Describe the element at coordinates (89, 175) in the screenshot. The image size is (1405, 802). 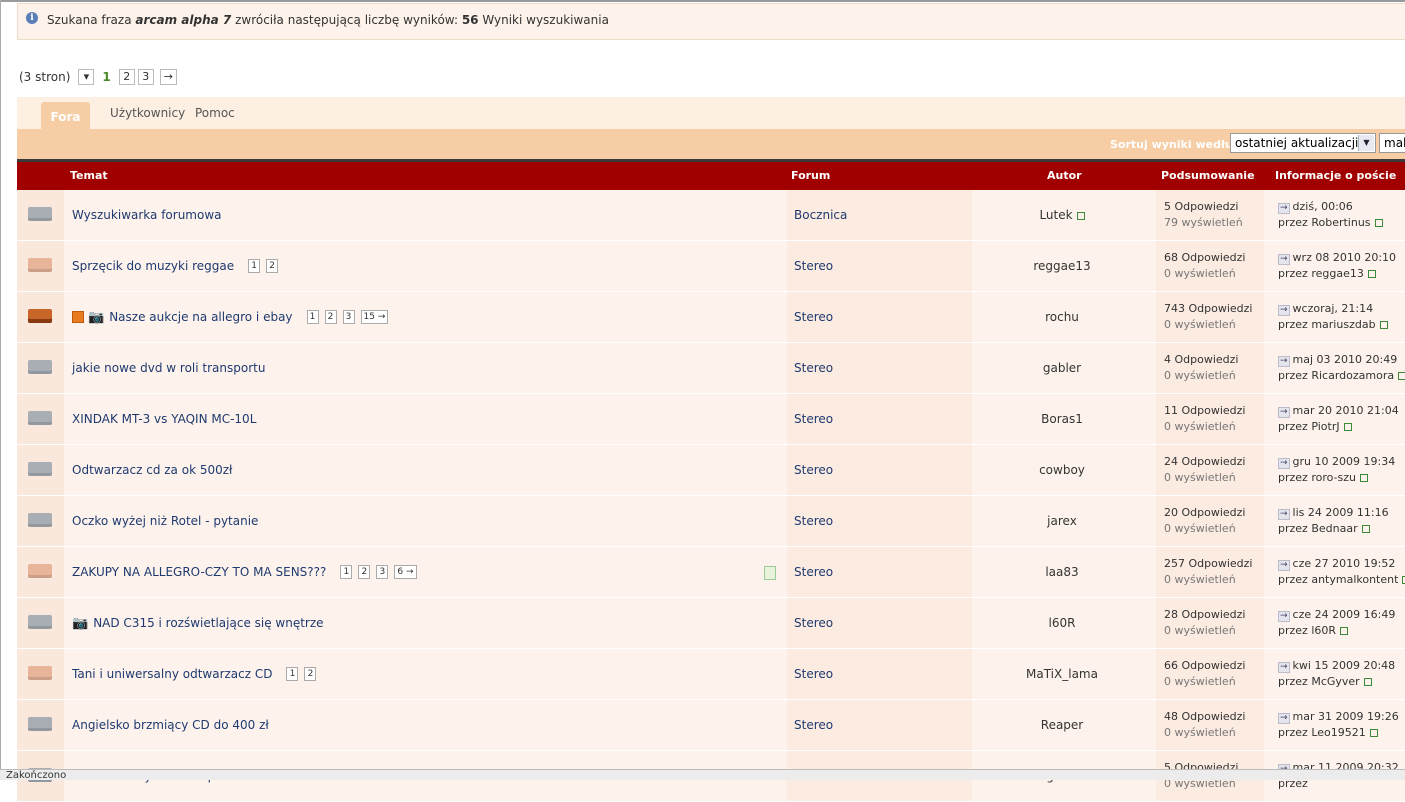
I see `col-topic: Temat` at that location.